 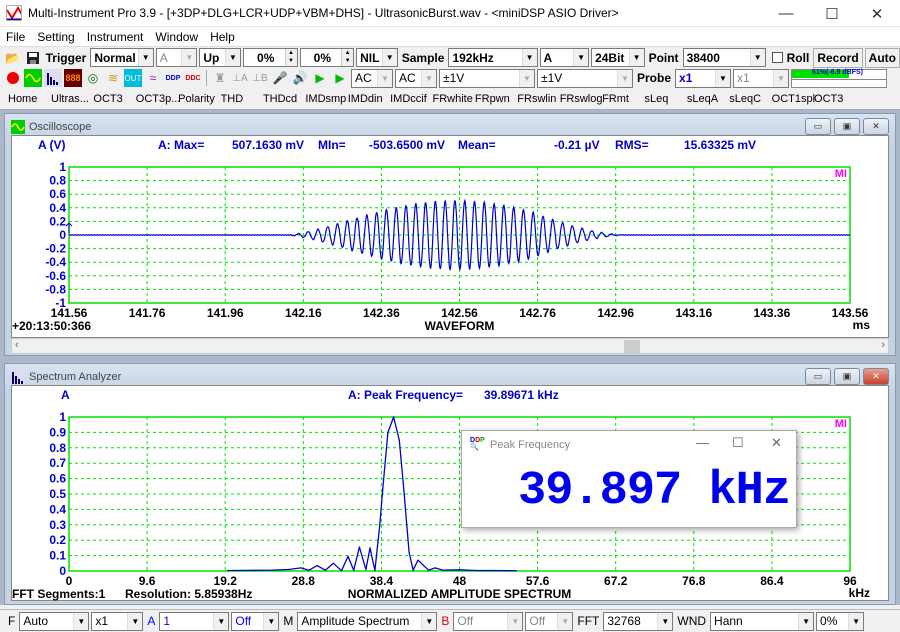 I want to click on trigger-delay-spinner: 0% ▲ ▼, so click(x=327, y=57).